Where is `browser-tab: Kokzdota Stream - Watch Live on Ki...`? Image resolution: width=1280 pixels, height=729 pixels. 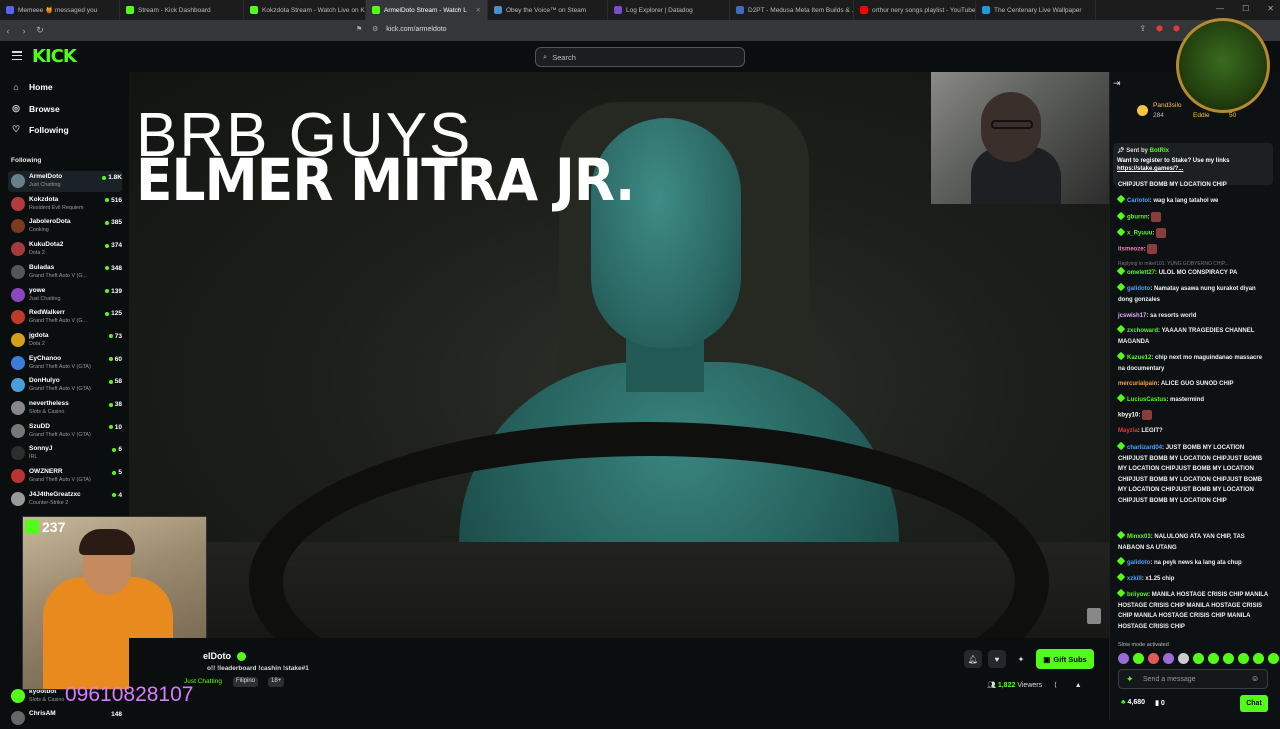 browser-tab: Kokzdota Stream - Watch Live on Ki... is located at coordinates (305, 10).